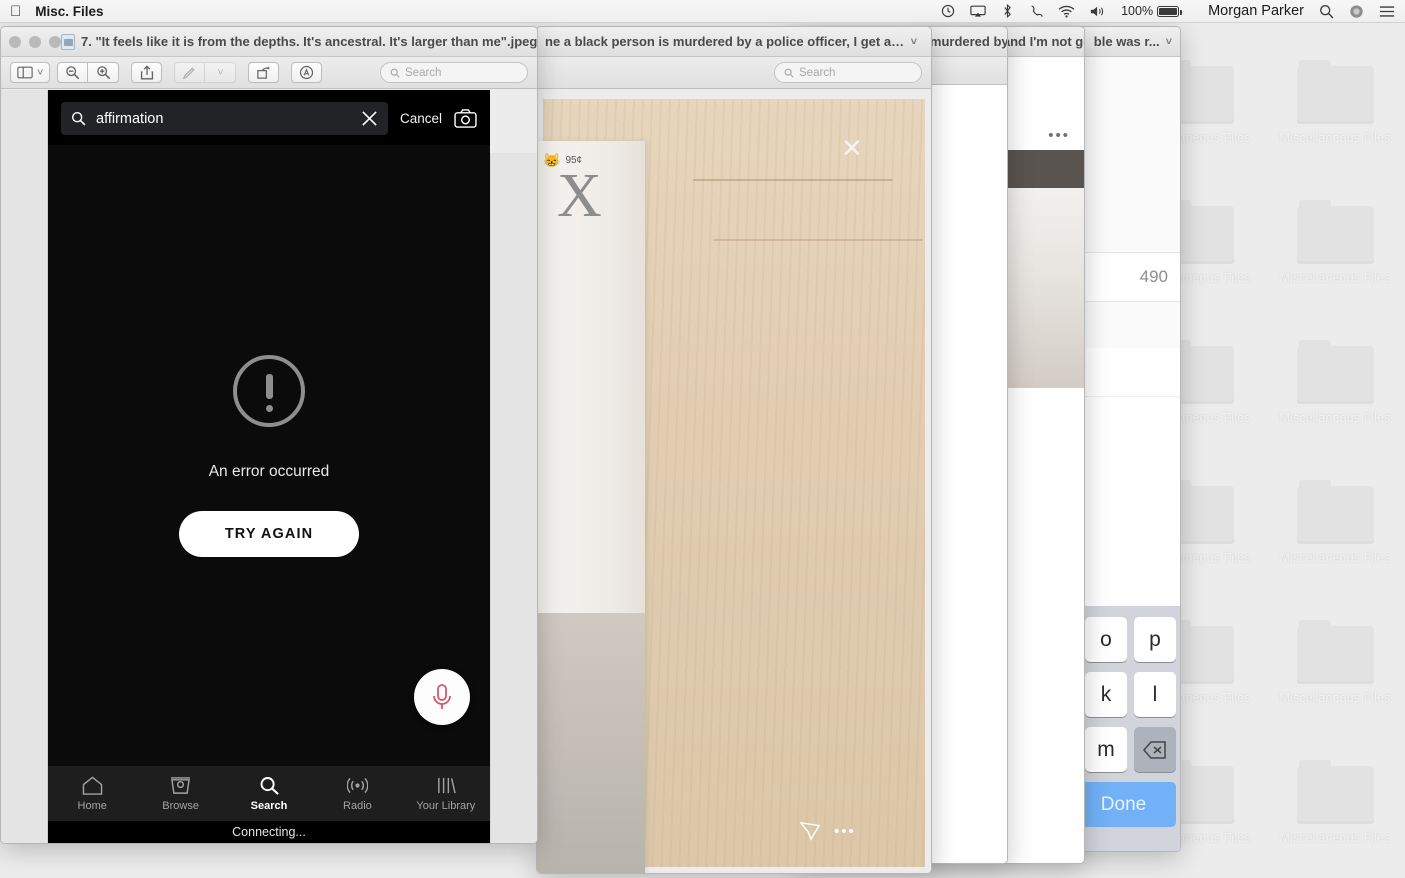 The image size is (1405, 878). Describe the element at coordinates (269, 794) in the screenshot. I see `tab-search: Search` at that location.